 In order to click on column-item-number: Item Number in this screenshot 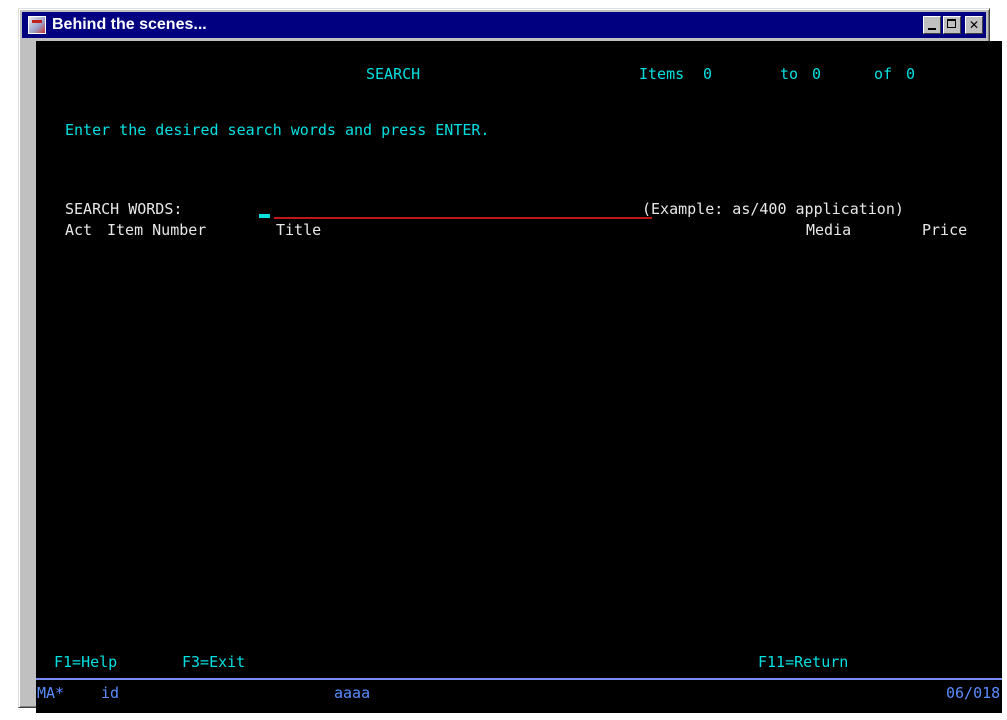, I will do `click(157, 230)`.